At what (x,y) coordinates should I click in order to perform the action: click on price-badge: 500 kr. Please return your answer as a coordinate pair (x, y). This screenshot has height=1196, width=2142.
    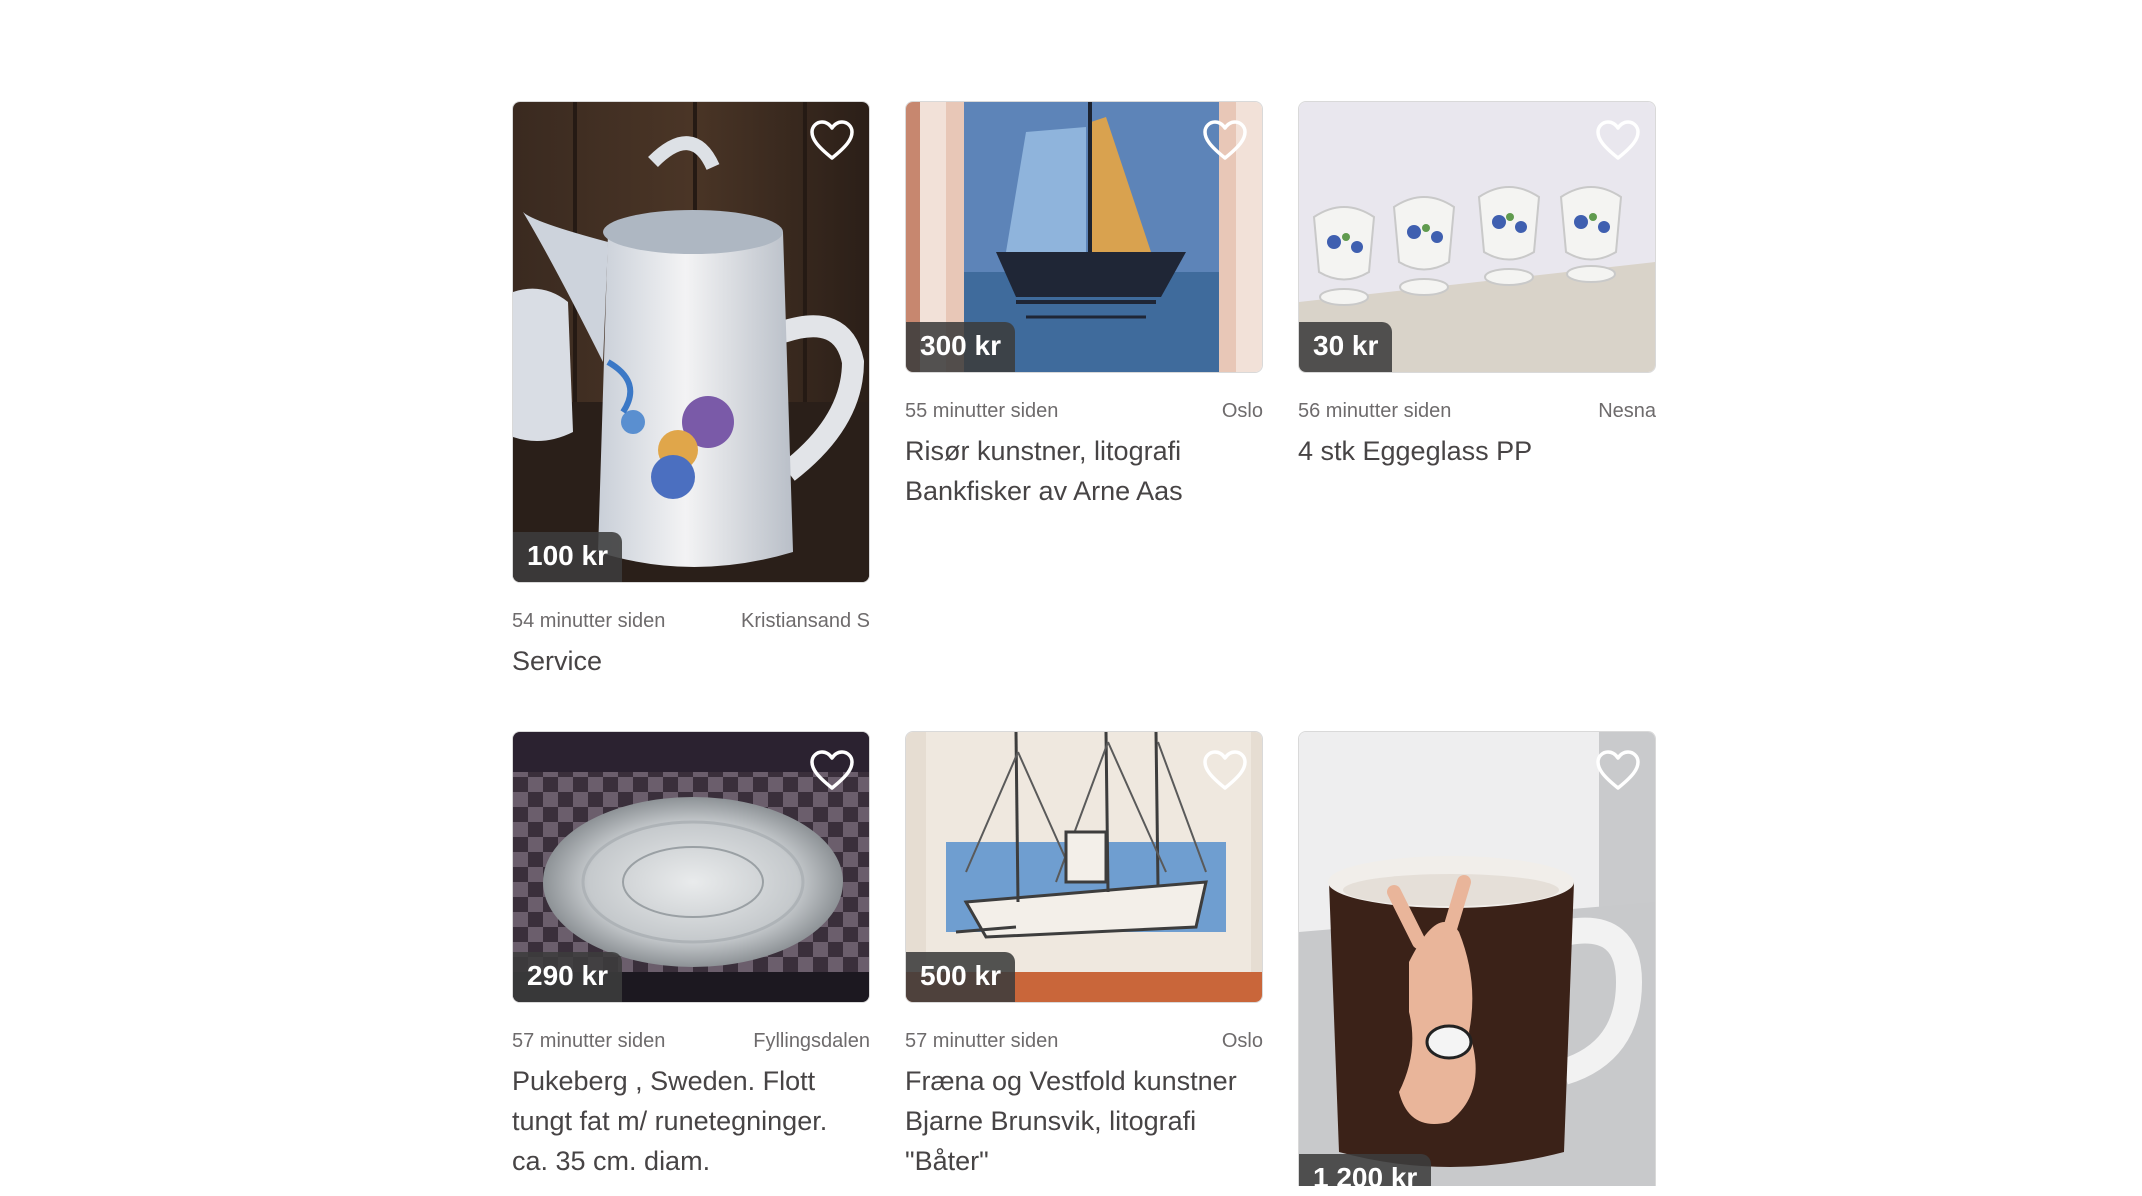
    Looking at the image, I should click on (960, 977).